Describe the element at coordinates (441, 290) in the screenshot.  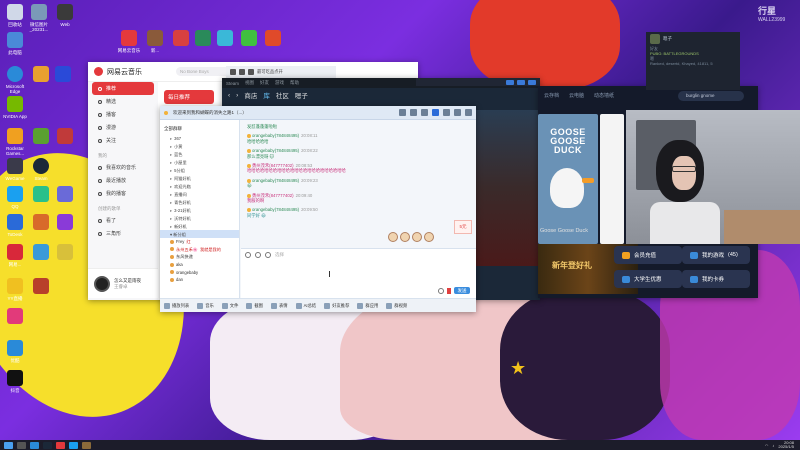
I see `voice-icon` at that location.